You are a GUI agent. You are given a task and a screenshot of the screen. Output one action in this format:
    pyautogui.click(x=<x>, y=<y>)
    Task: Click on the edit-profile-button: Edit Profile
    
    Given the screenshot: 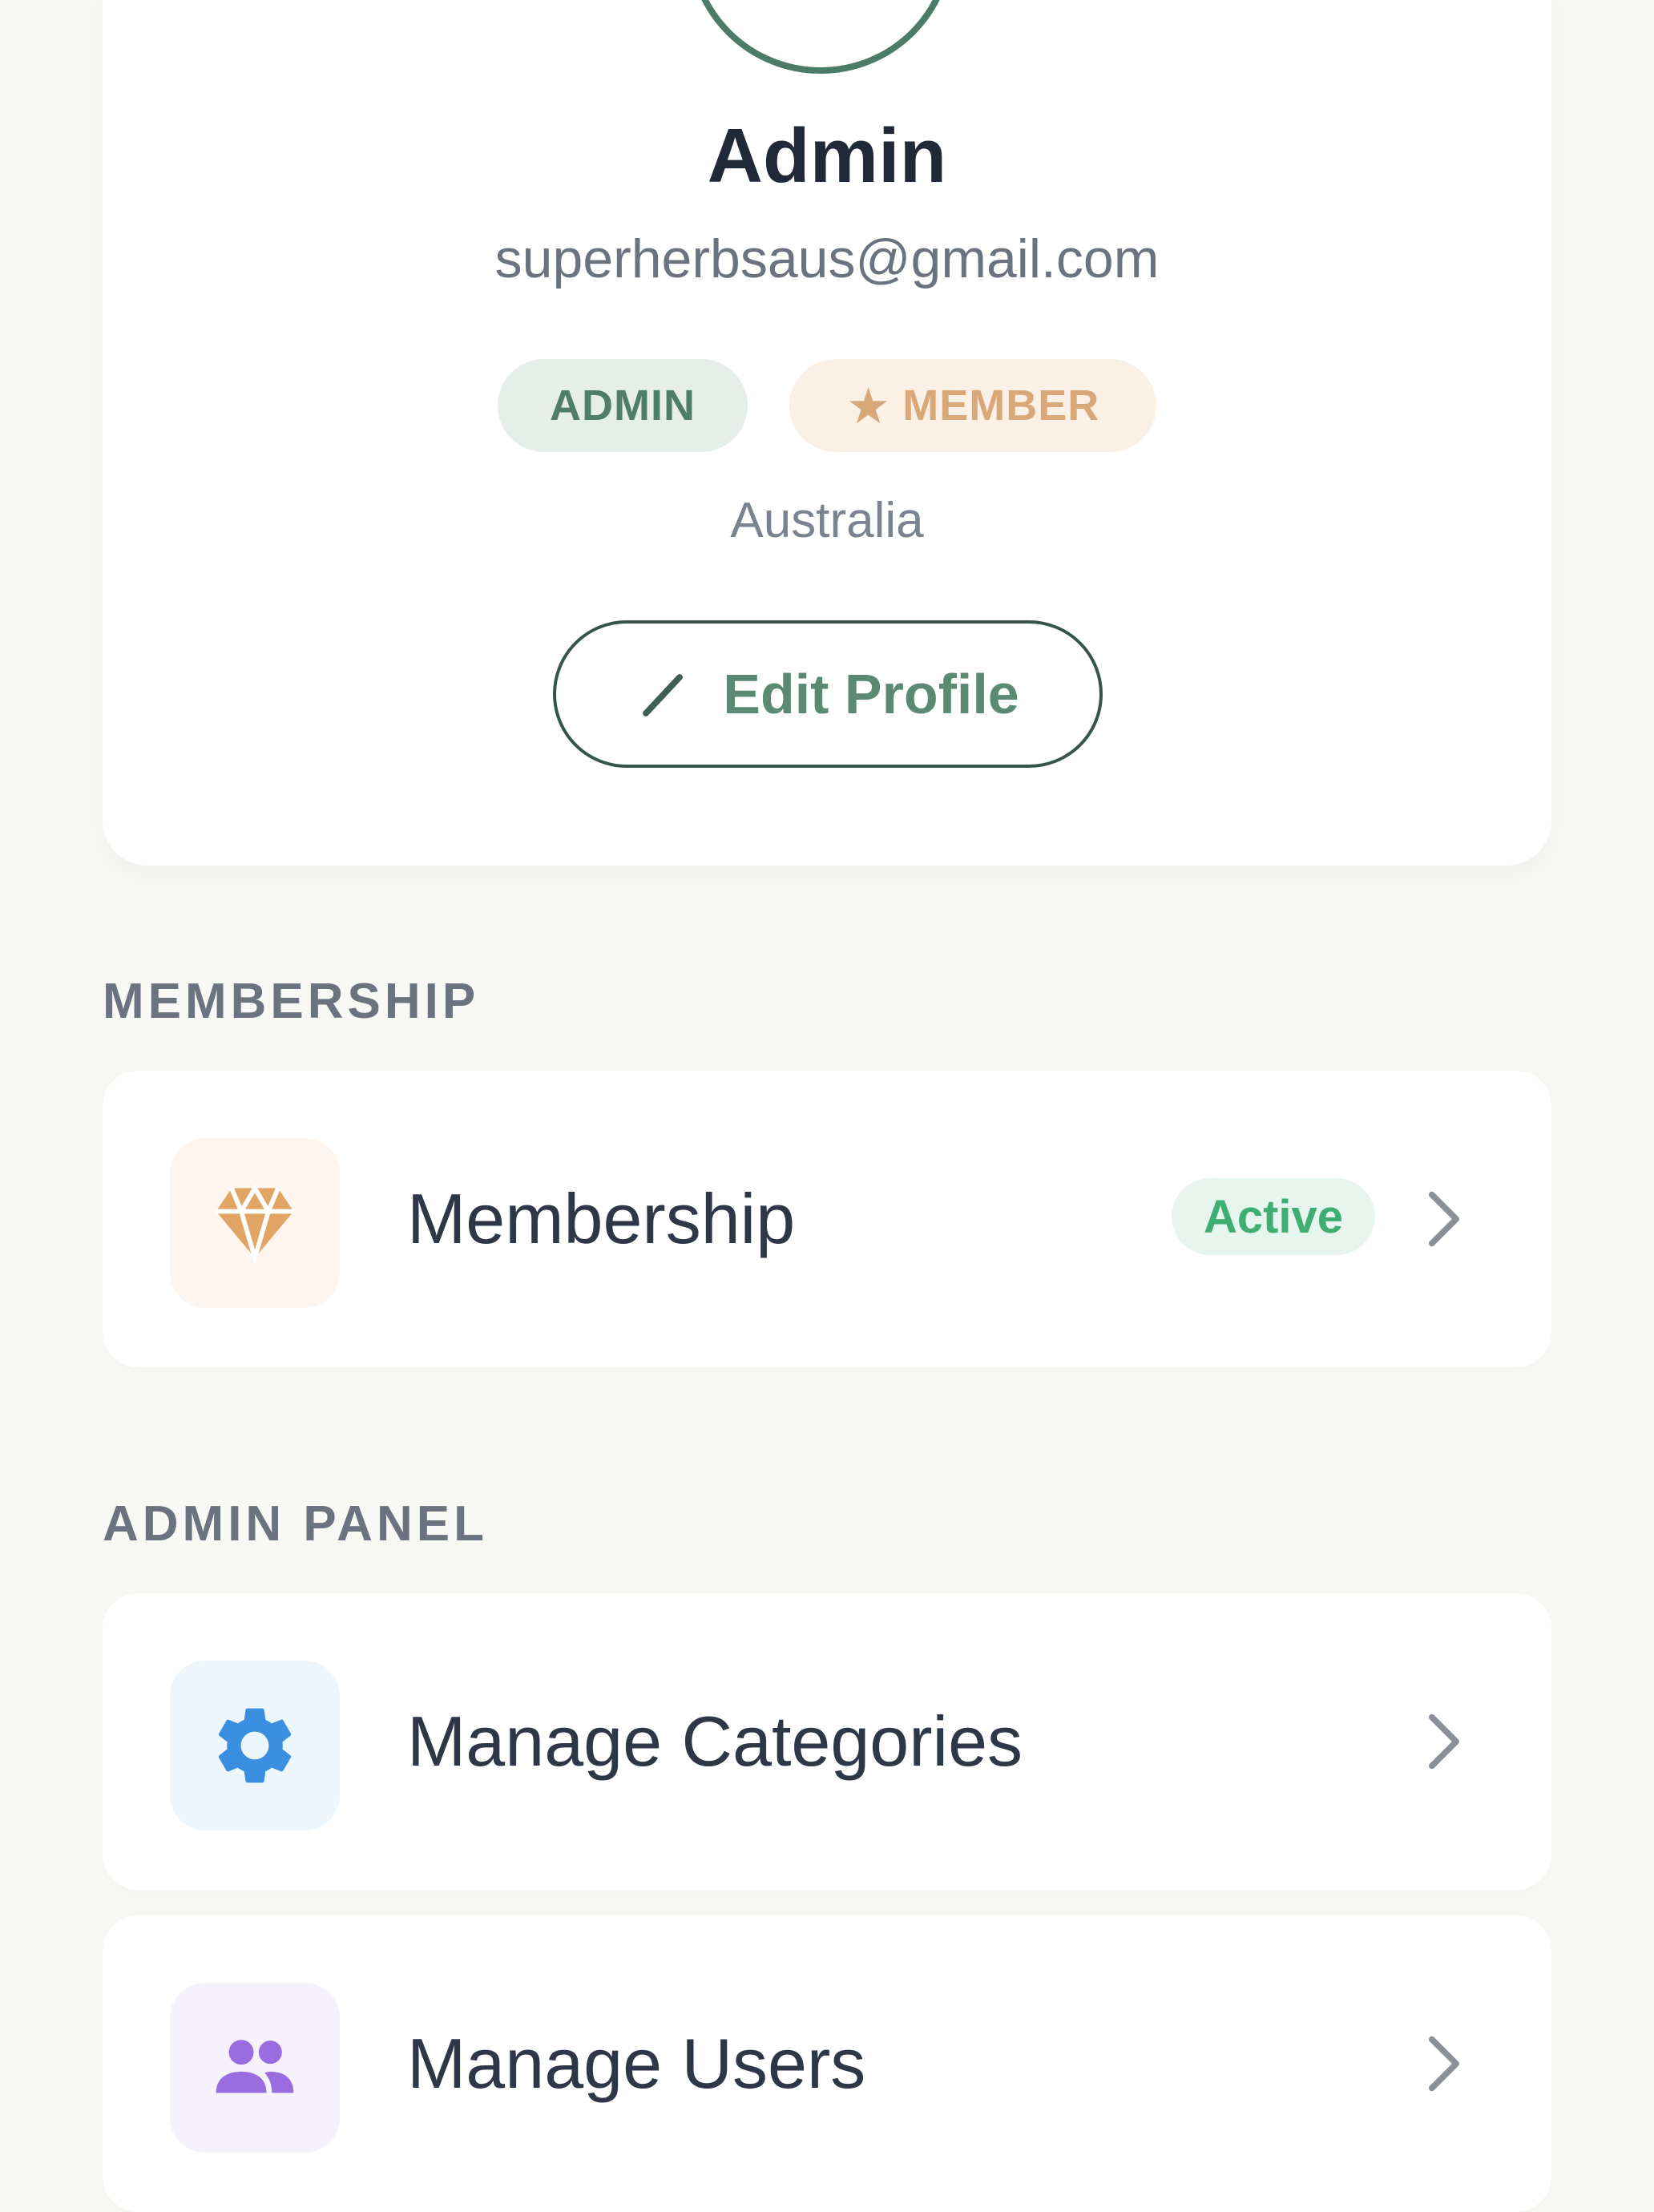 What is the action you would take?
    pyautogui.click(x=828, y=694)
    